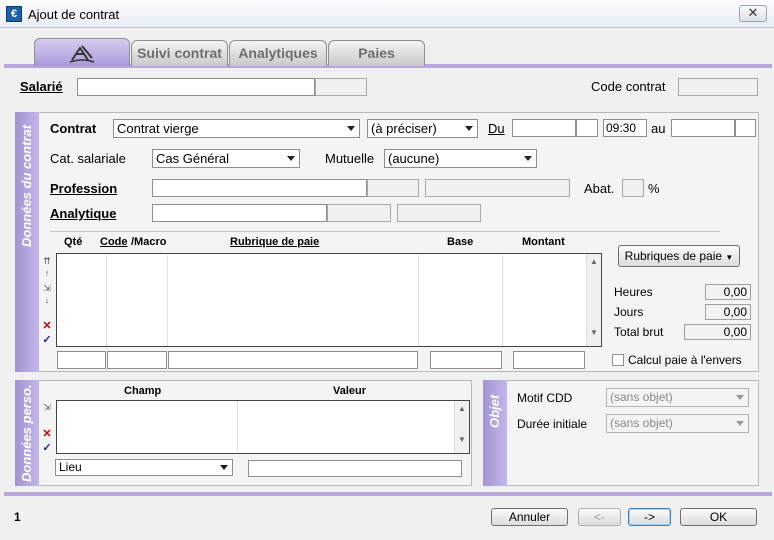  Describe the element at coordinates (143, 391) in the screenshot. I see `col-champ: Champ` at that location.